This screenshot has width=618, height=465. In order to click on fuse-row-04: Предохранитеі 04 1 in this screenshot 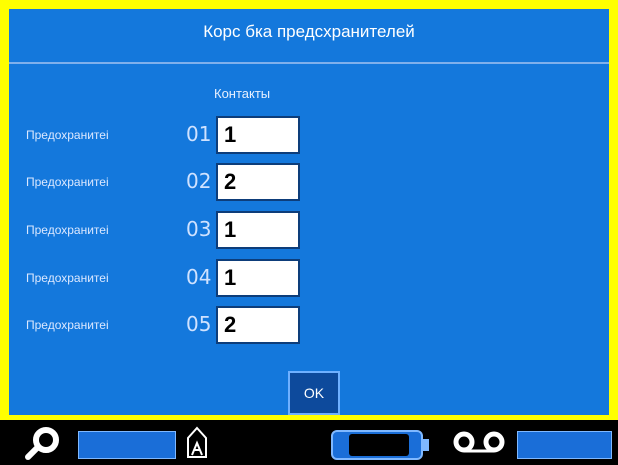, I will do `click(200, 279)`.